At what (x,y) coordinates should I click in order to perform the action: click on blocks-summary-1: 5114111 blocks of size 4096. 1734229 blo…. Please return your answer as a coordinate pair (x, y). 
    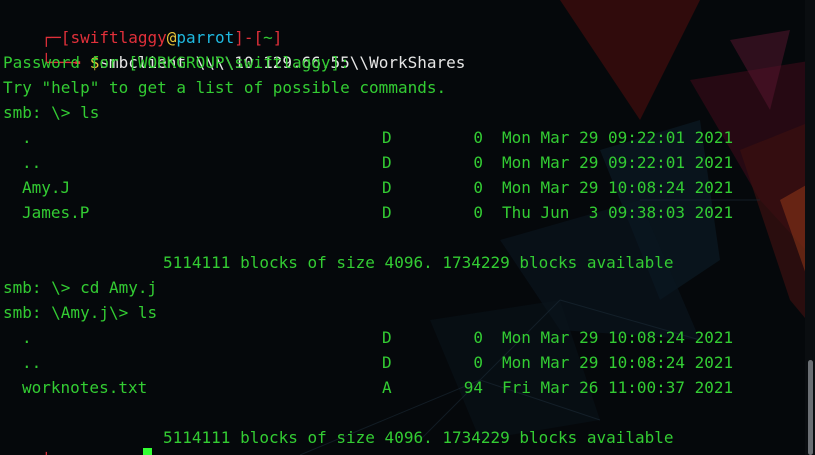
    Looking at the image, I should click on (418, 262).